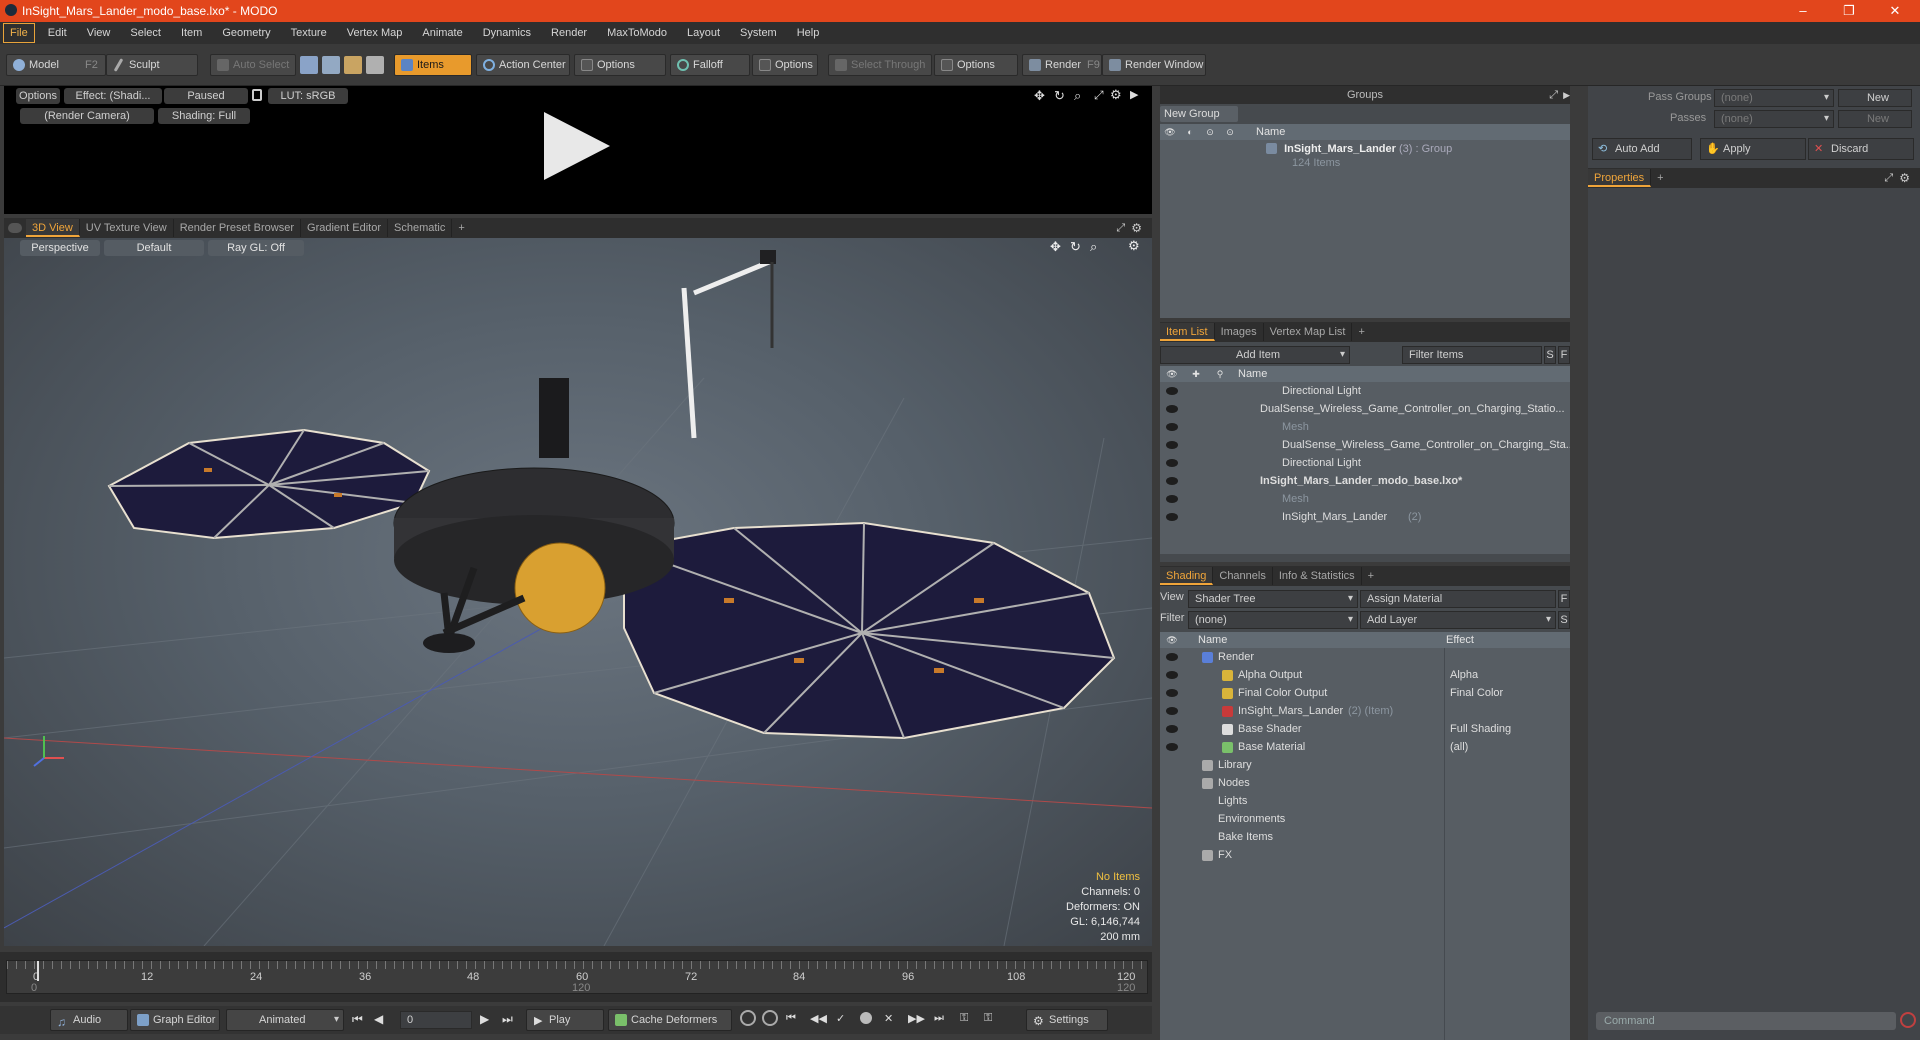  I want to click on shader-tree-row-effect: (all), so click(1459, 747).